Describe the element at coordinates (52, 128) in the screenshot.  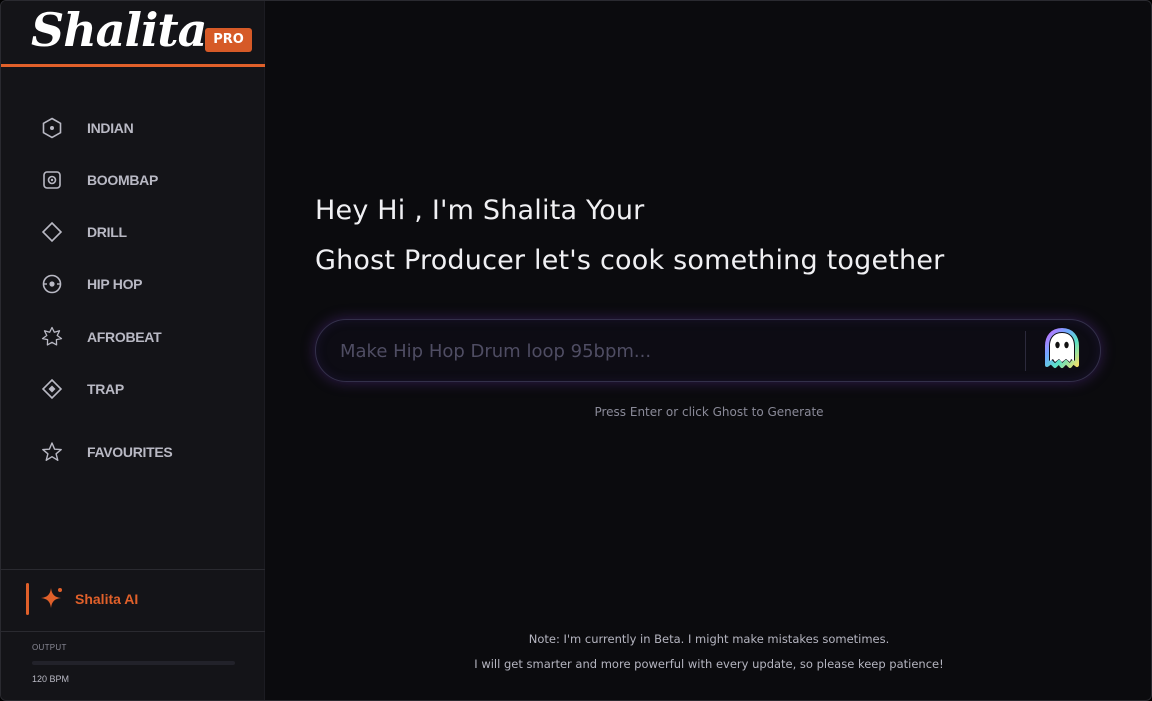
I see `hexagon-dot-icon` at that location.